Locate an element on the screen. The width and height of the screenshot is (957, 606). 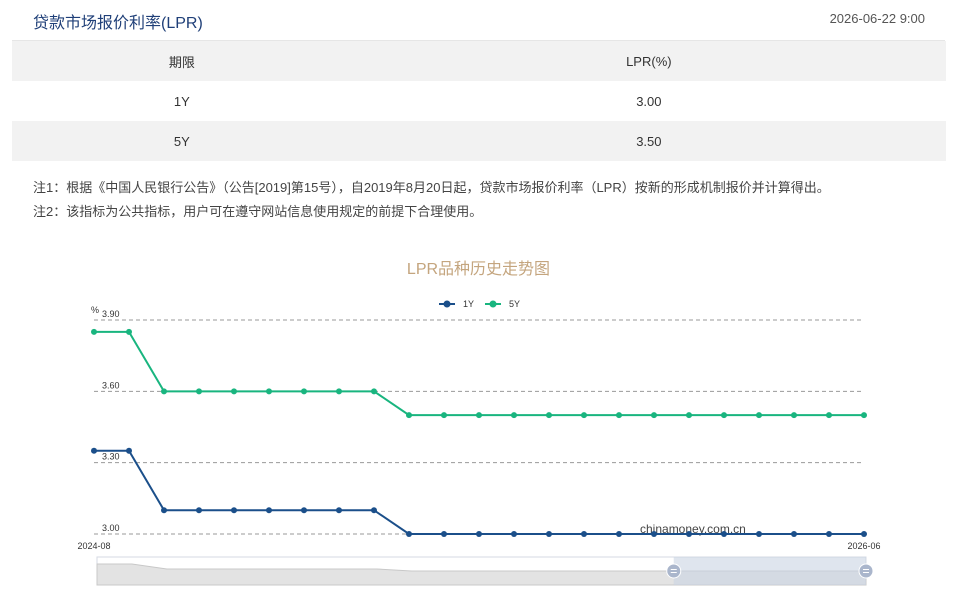
zoom-handle-left is located at coordinates (674, 571).